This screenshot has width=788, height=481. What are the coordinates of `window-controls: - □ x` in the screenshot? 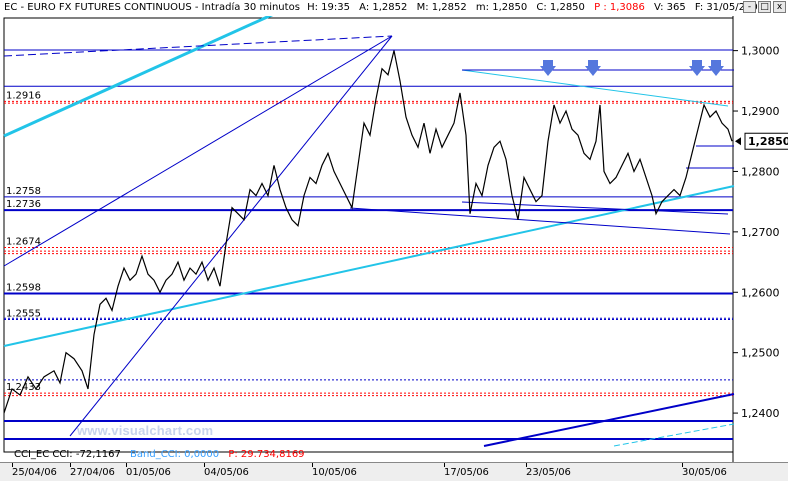 It's located at (764, 7).